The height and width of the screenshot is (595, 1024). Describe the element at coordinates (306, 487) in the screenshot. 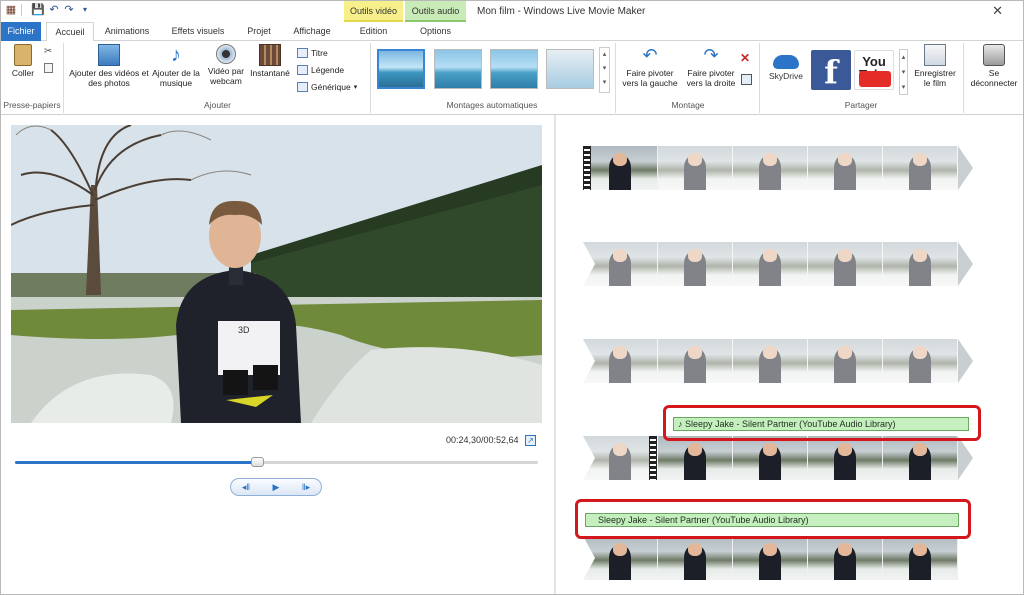

I see `next-frame-icon: ‖▸` at that location.